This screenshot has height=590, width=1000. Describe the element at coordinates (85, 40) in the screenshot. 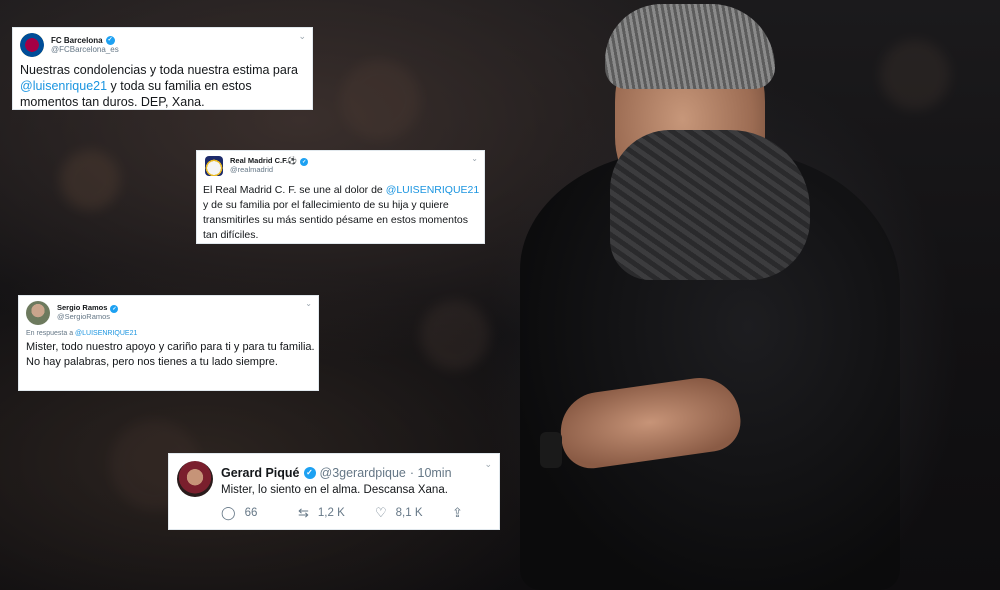

I see `display-name: FC Barcelona ✓` at that location.